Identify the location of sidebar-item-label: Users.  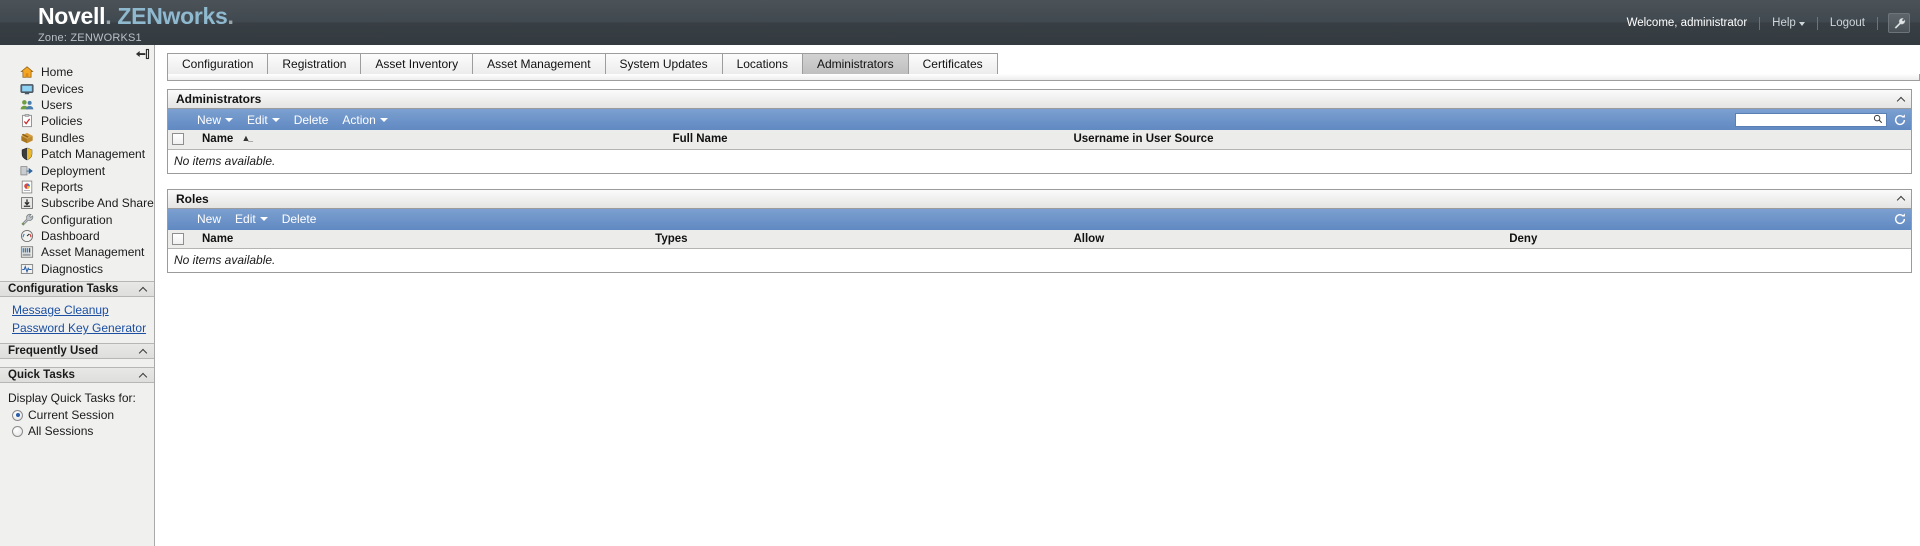
(57, 104).